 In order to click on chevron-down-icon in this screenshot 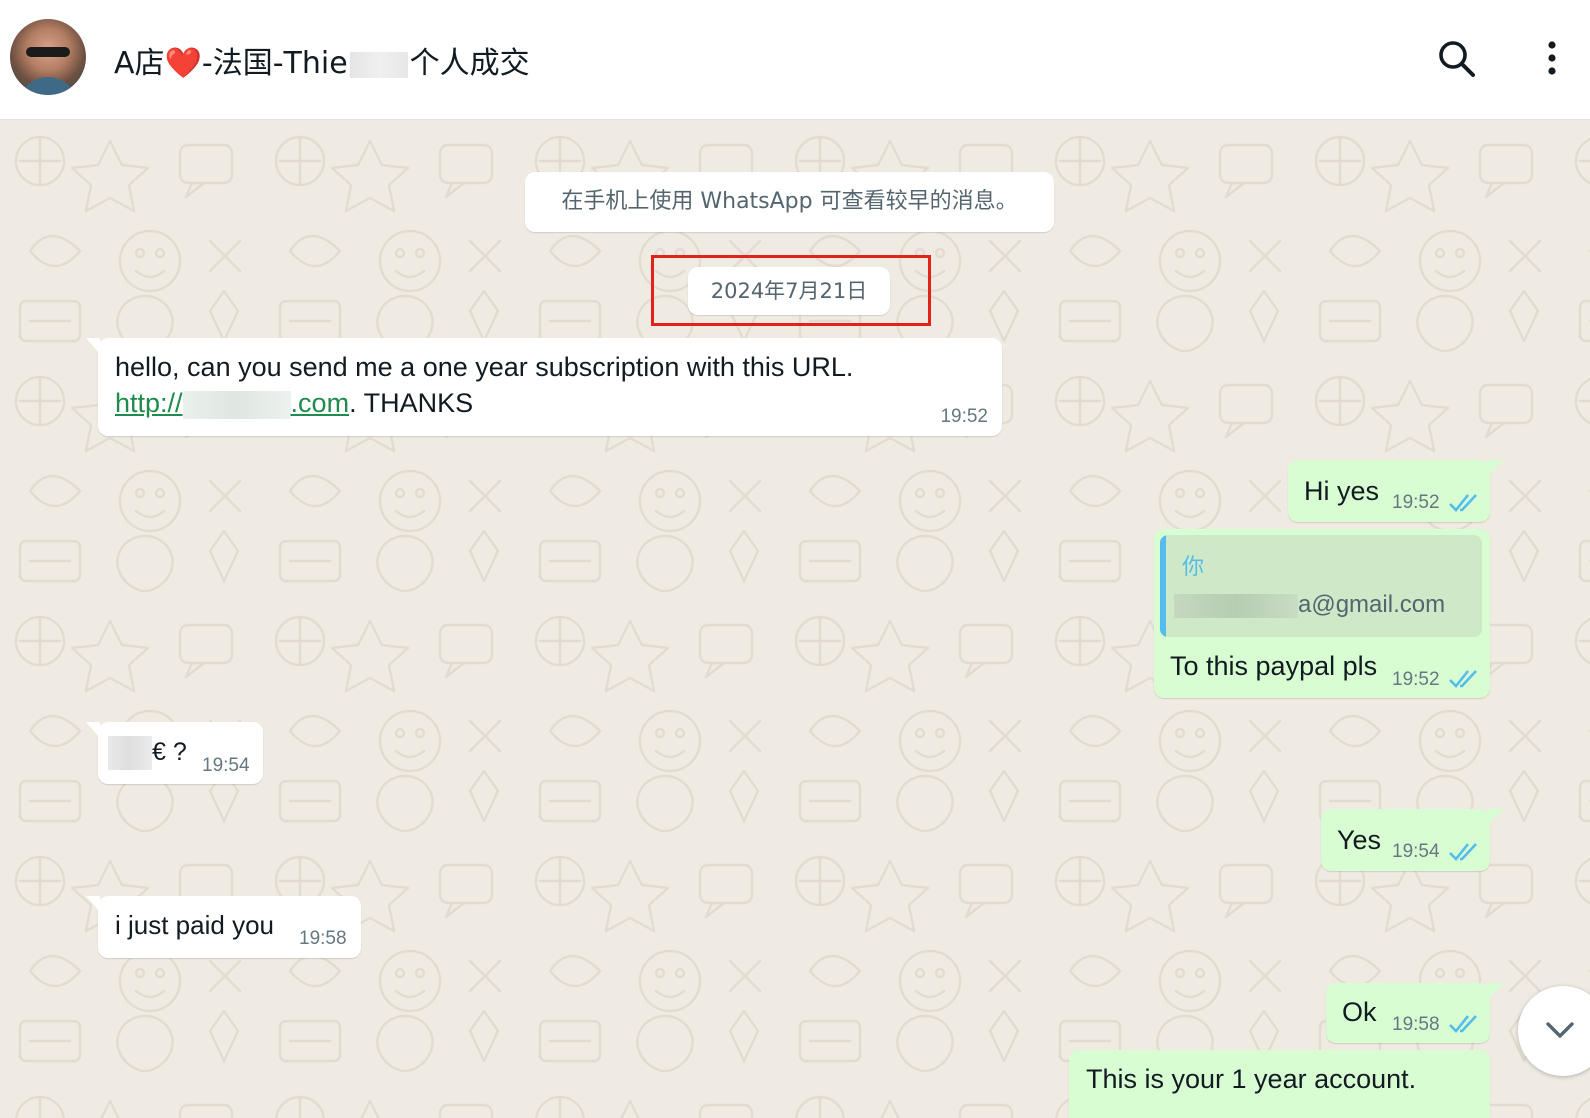, I will do `click(1560, 1030)`.